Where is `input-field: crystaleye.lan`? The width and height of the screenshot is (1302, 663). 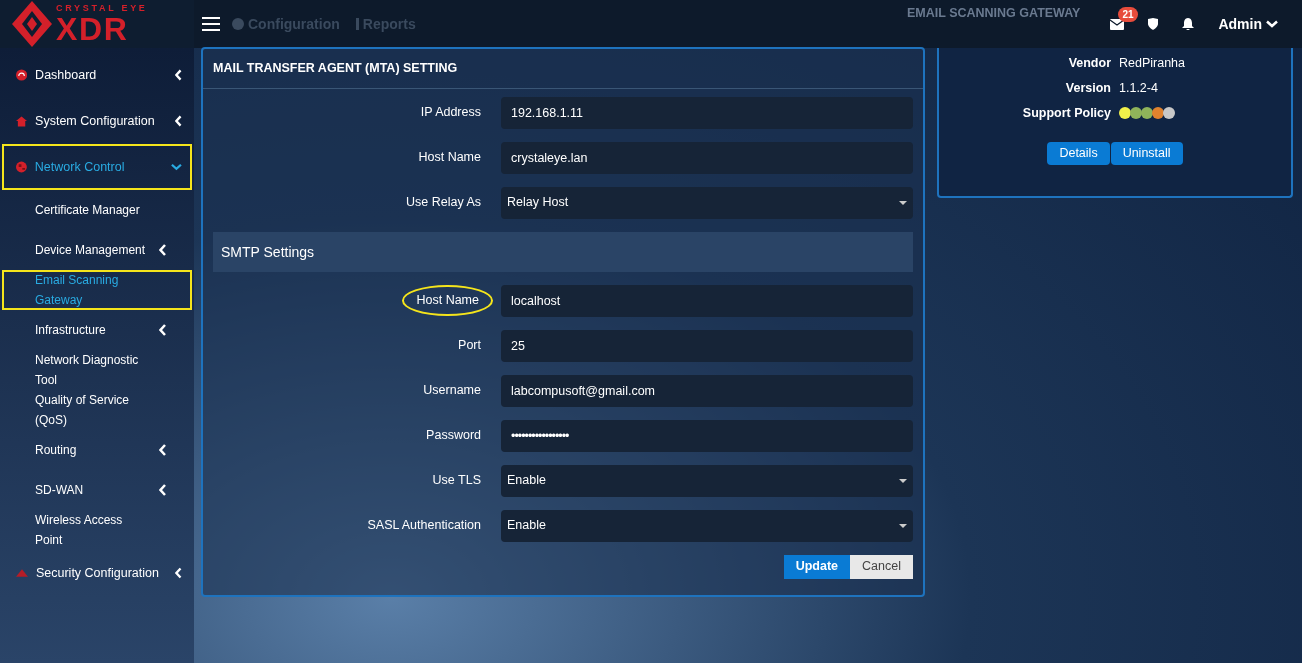
input-field: crystaleye.lan is located at coordinates (707, 157).